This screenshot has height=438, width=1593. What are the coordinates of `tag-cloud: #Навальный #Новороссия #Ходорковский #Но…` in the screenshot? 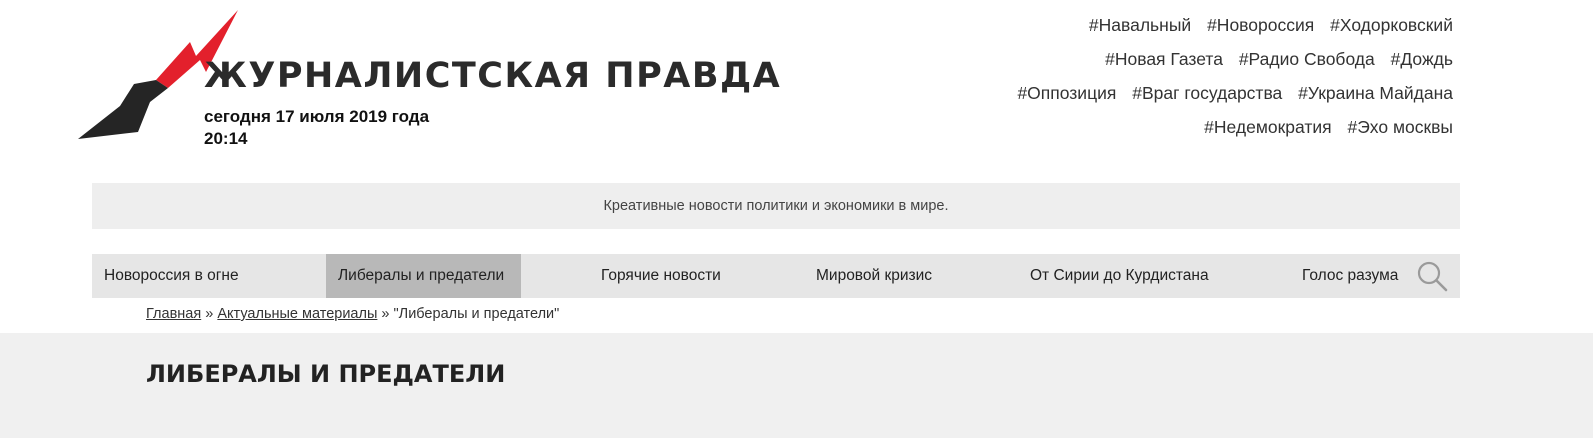 It's located at (1213, 76).